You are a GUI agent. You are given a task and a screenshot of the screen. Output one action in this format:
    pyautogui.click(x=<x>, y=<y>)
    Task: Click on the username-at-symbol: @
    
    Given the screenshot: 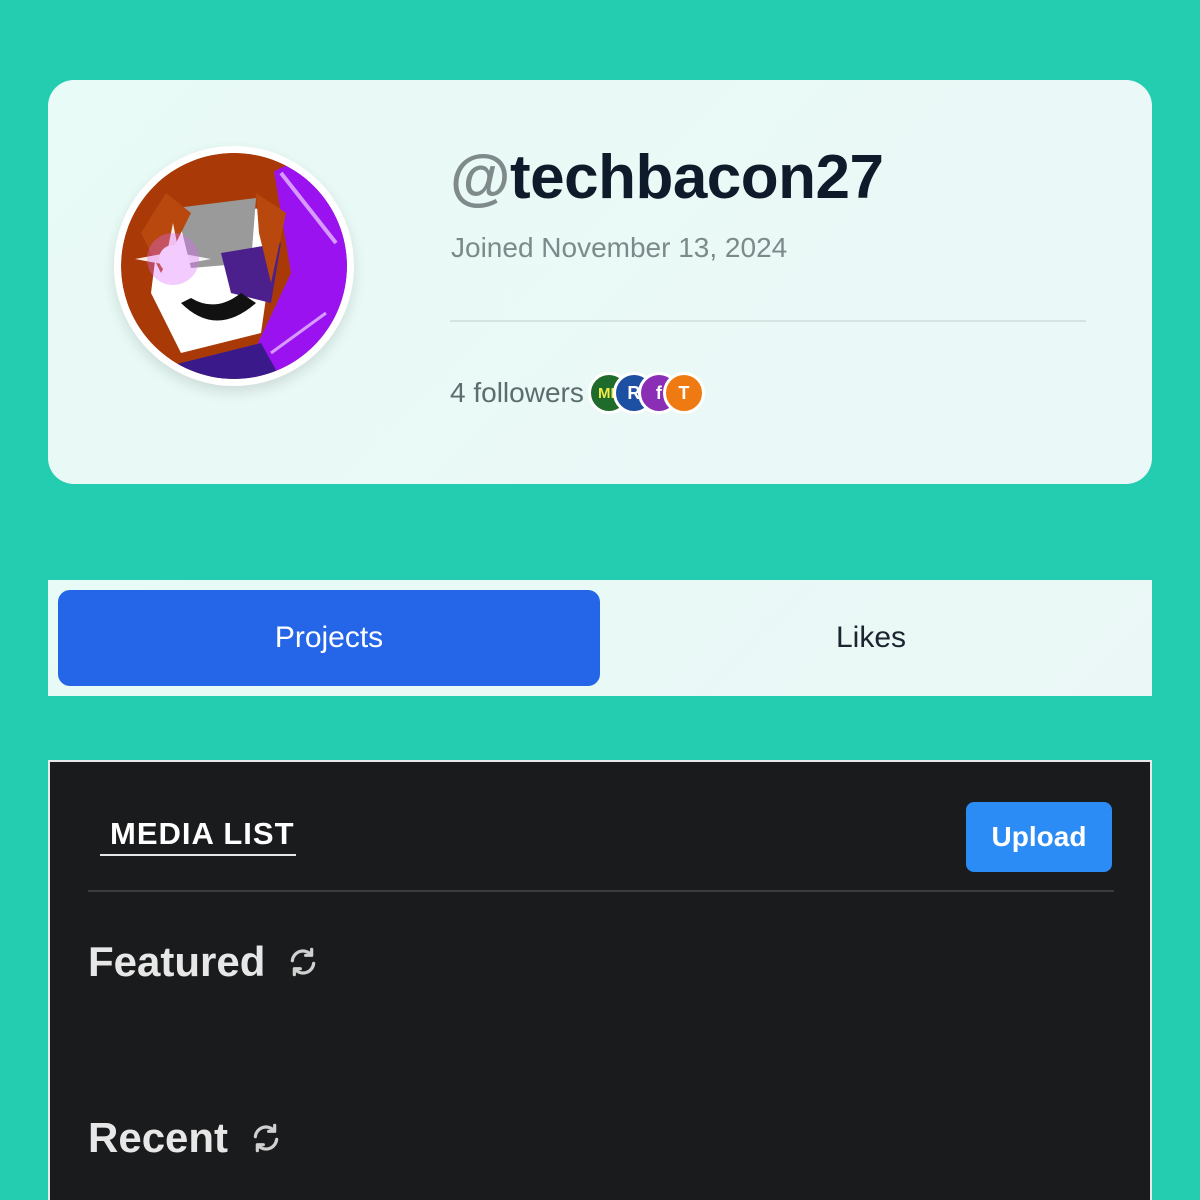 What is the action you would take?
    pyautogui.click(x=480, y=177)
    